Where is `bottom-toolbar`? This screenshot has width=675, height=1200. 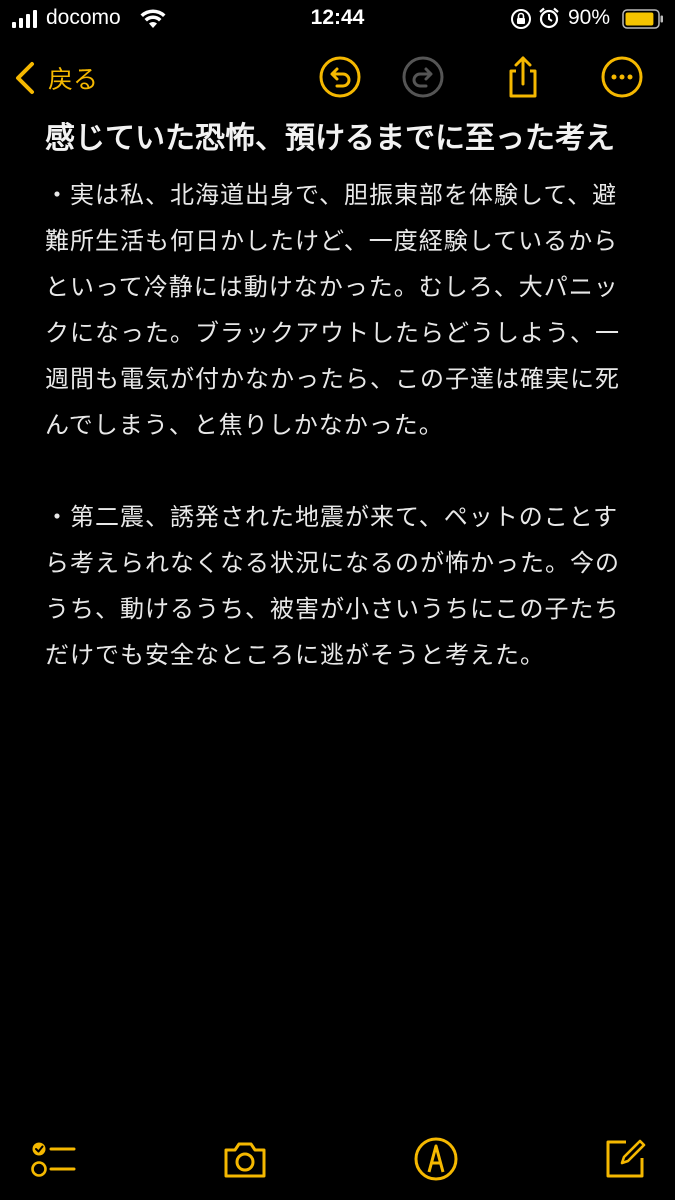 bottom-toolbar is located at coordinates (337, 1160).